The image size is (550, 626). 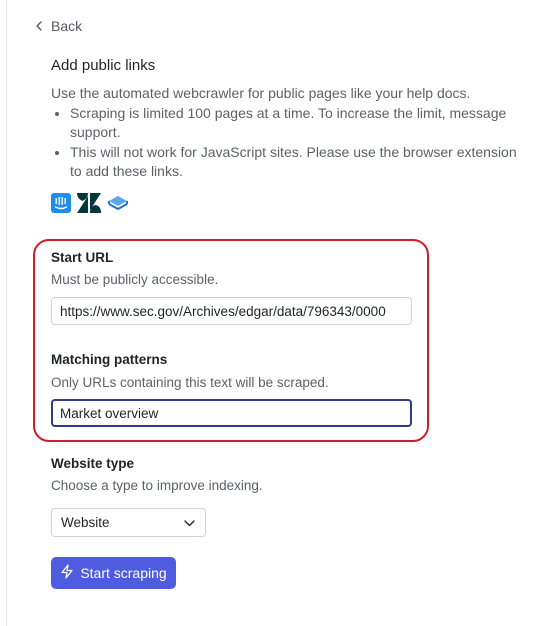 I want to click on matching-patterns-input, so click(x=231, y=413).